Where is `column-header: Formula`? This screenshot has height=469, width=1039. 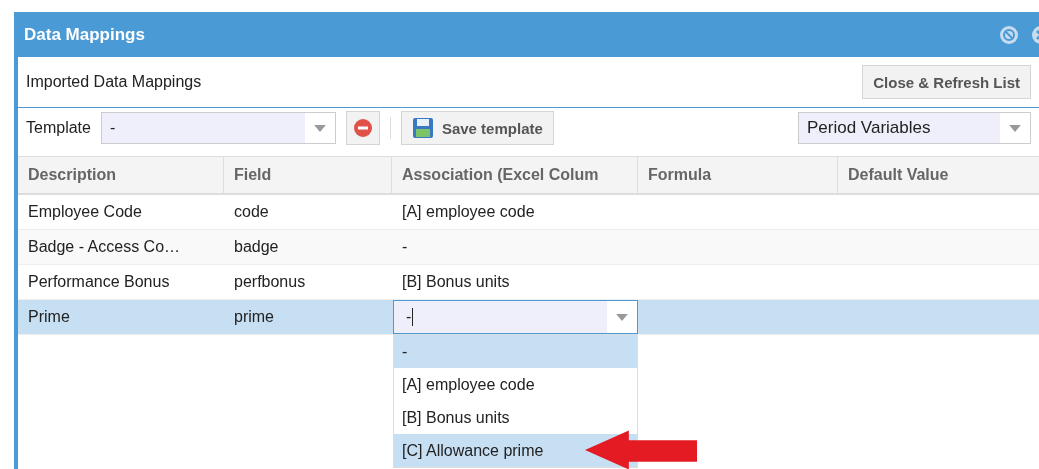 column-header: Formula is located at coordinates (738, 175).